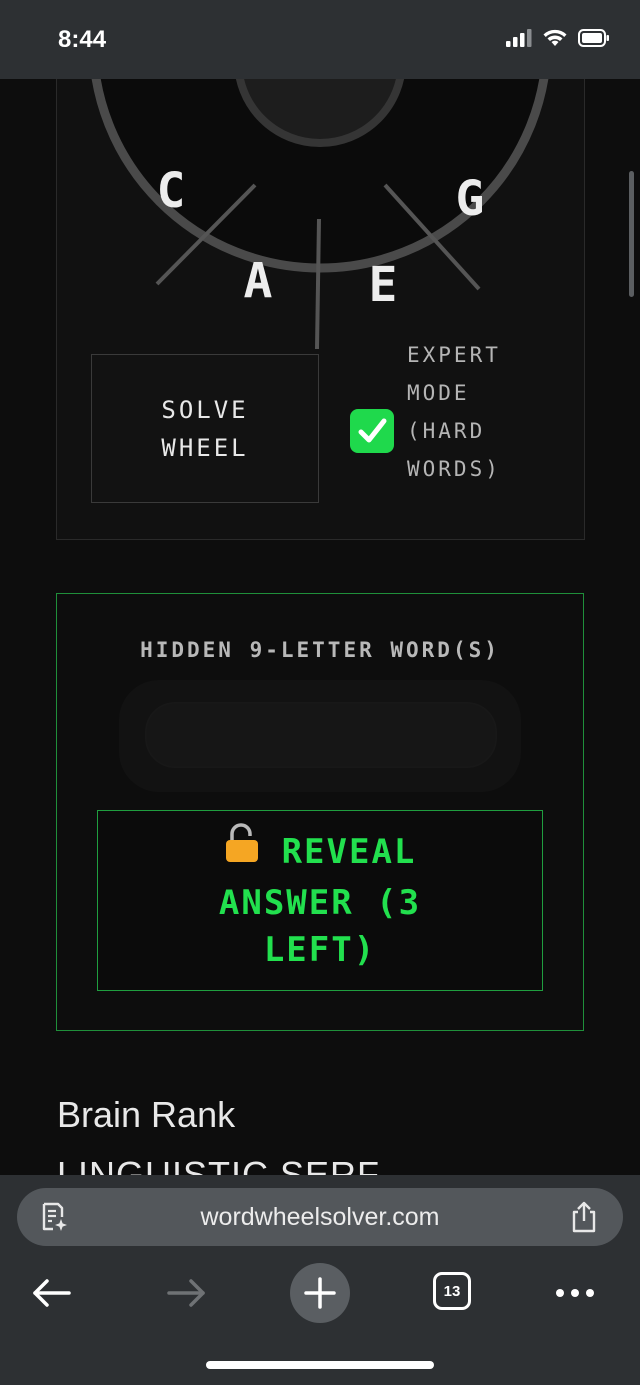 This screenshot has width=640, height=1385. I want to click on expert-mode-label: EXPERT MODE (HARD WORDS), so click(454, 412).